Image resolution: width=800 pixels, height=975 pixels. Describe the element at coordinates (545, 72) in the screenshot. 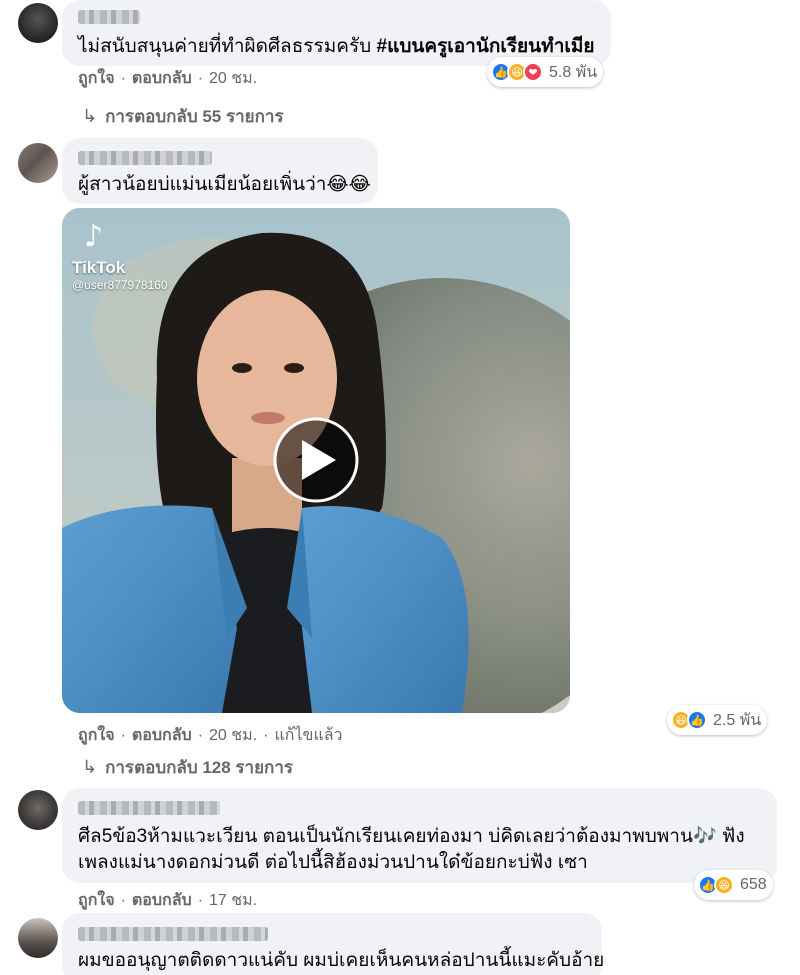

I see `reaction-summary: 👍 😆 ❤ 5.8 พัน` at that location.